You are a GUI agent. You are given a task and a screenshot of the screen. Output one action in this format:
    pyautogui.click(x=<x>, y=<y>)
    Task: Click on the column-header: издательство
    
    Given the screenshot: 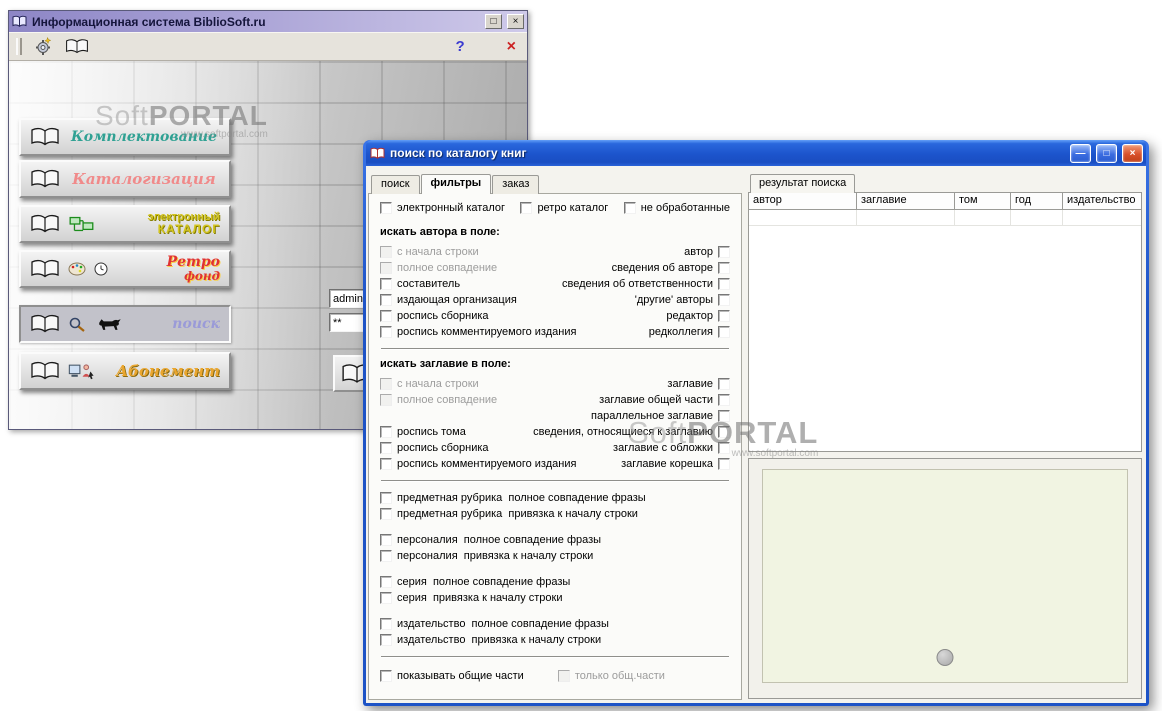 What is the action you would take?
    pyautogui.click(x=1102, y=201)
    